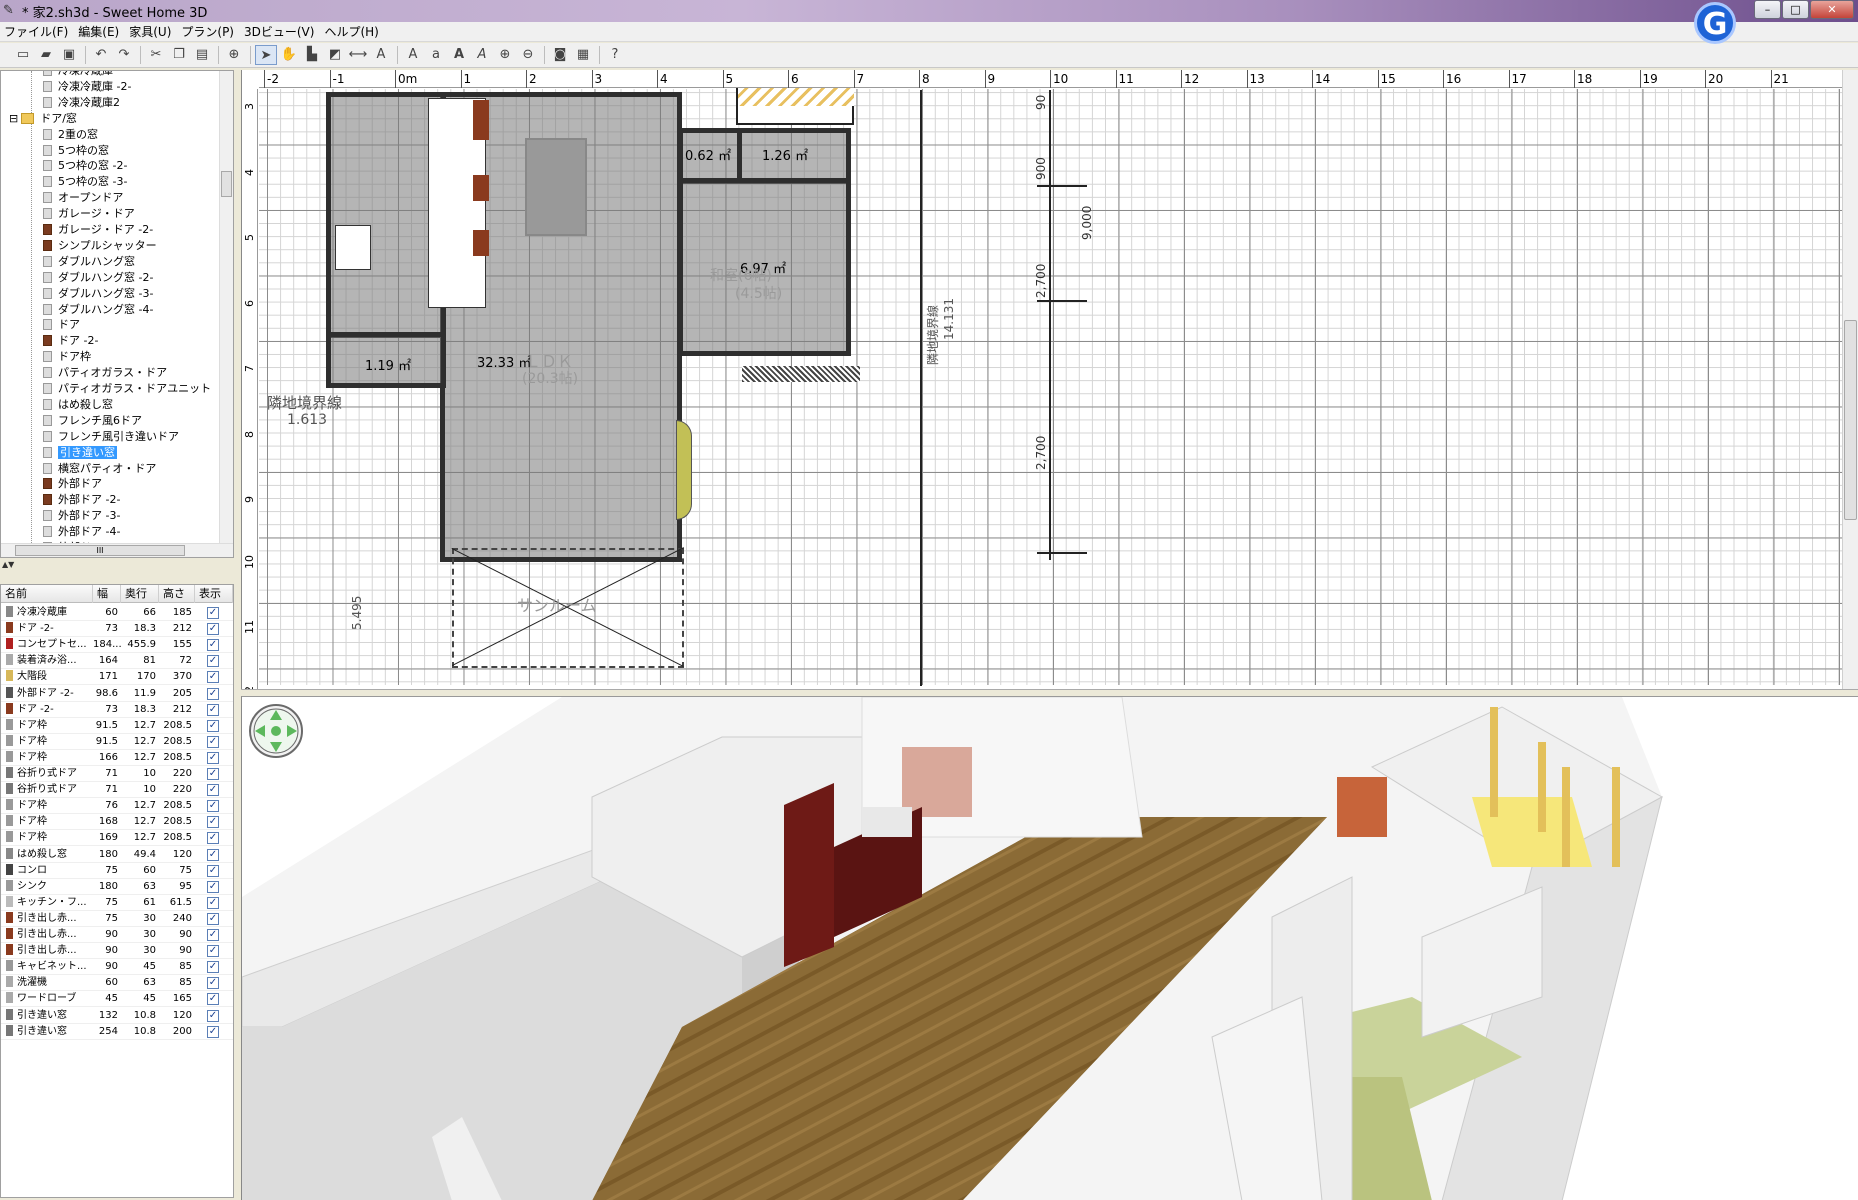 Image resolution: width=1858 pixels, height=1200 pixels. Describe the element at coordinates (505, 55) in the screenshot. I see `zoom-in-icon: ⊕` at that location.